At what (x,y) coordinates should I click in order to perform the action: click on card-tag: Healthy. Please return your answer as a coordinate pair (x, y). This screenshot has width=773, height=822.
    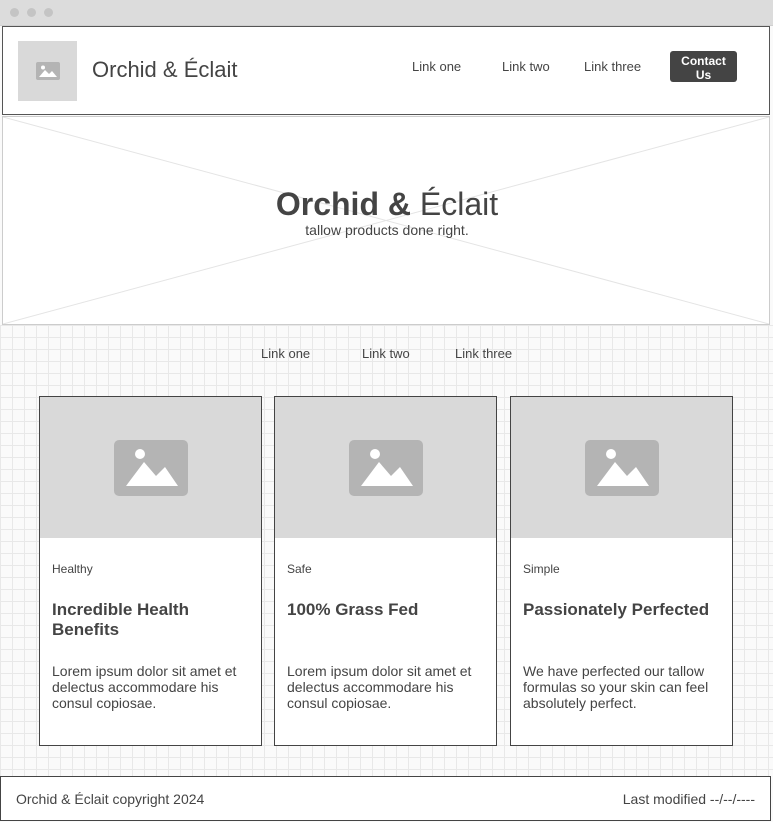
    Looking at the image, I should click on (72, 569).